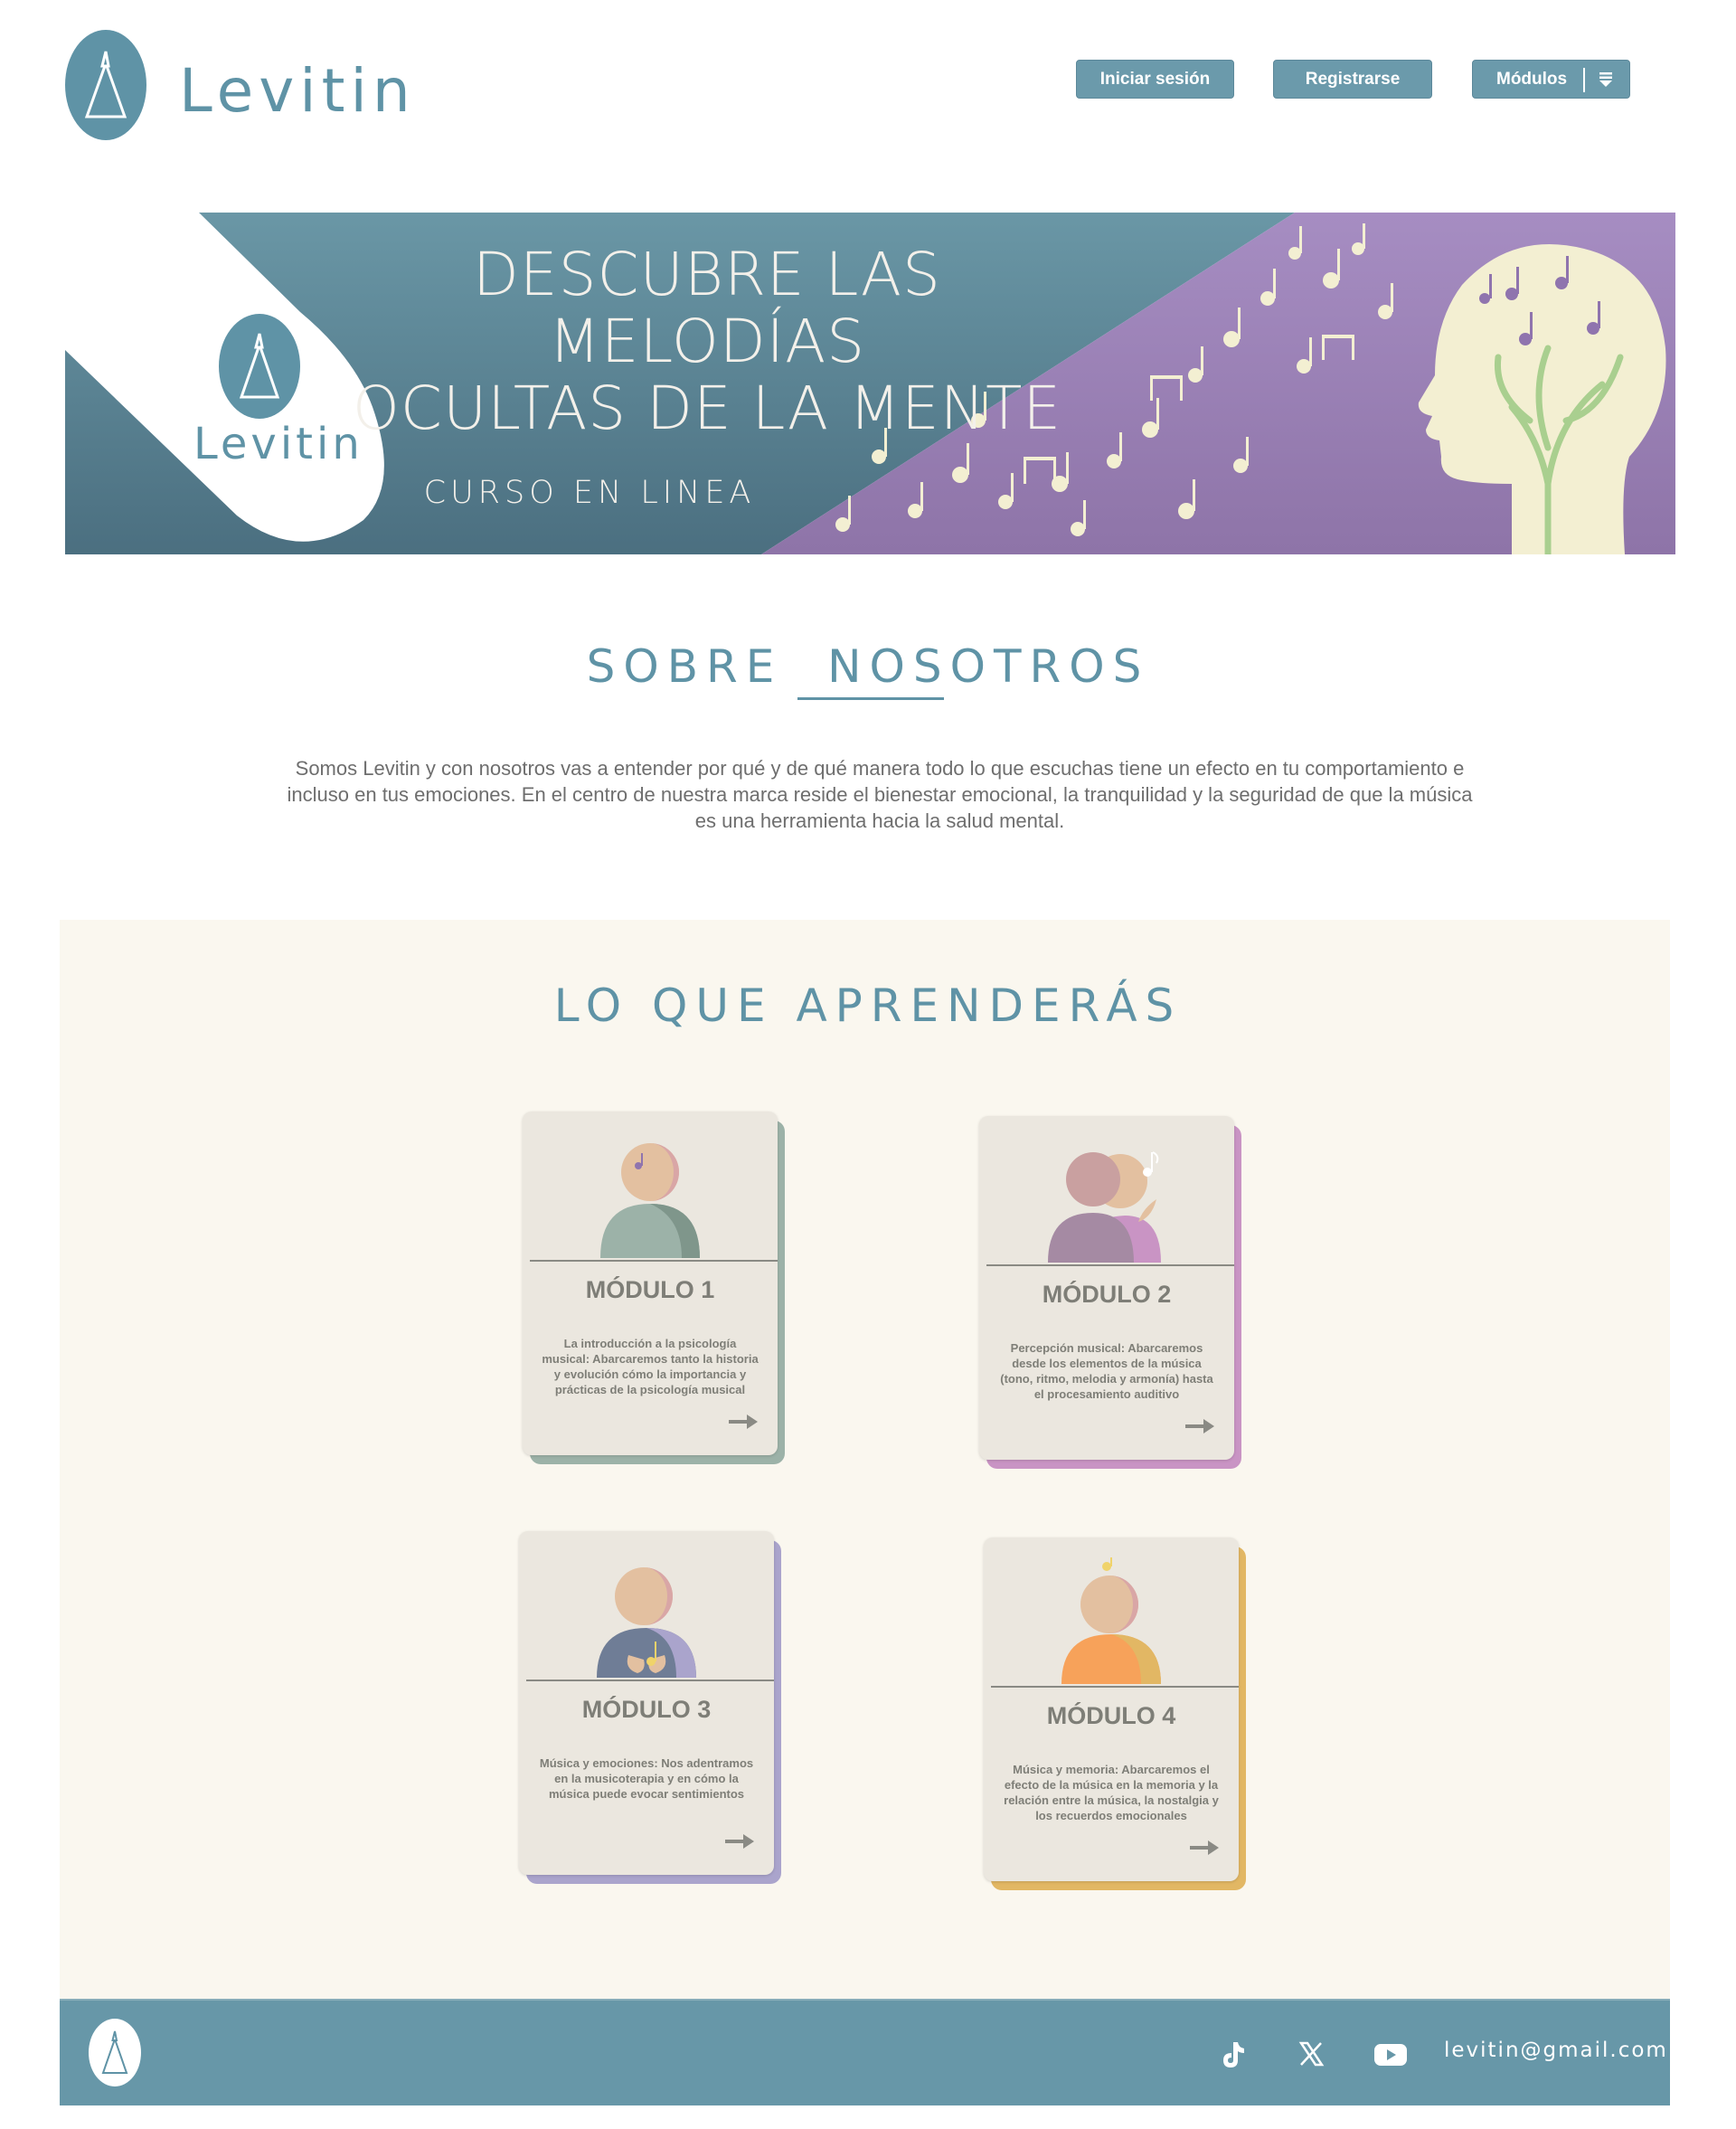  What do you see at coordinates (1584, 80) in the screenshot?
I see `modules-separator` at bounding box center [1584, 80].